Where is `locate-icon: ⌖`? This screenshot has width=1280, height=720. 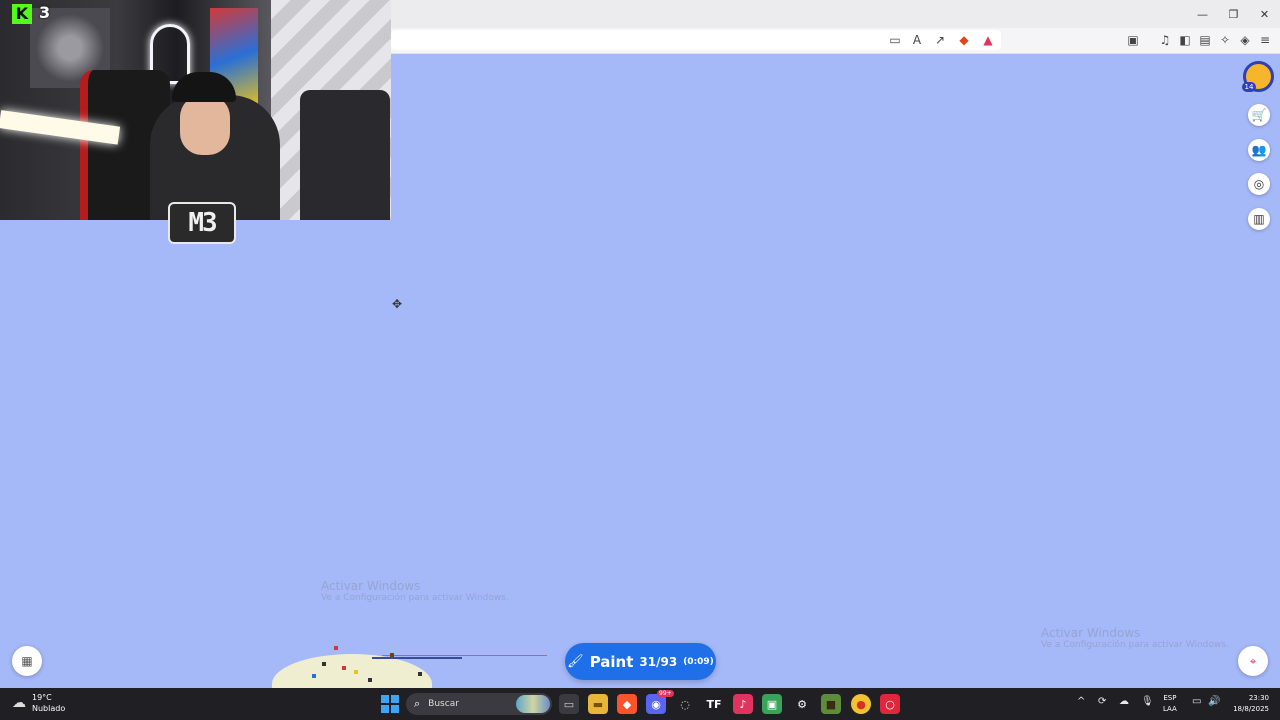 locate-icon: ⌖ is located at coordinates (1253, 661).